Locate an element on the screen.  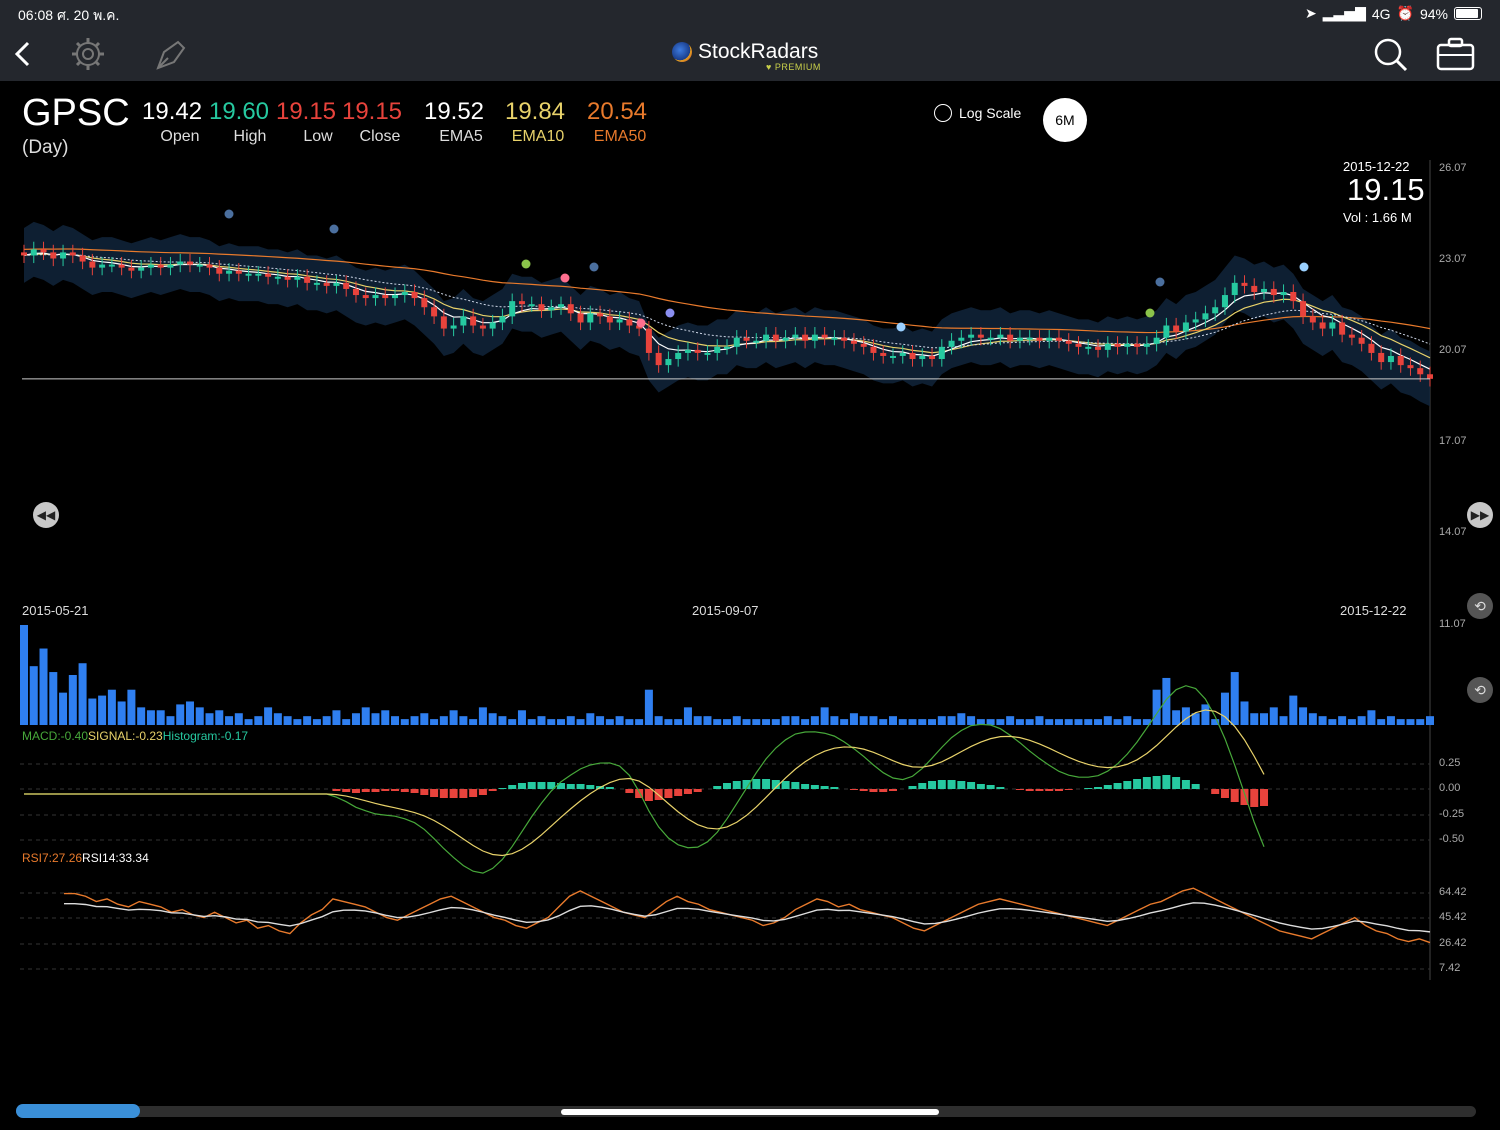
scrollbar-thumb is located at coordinates (78, 1111).